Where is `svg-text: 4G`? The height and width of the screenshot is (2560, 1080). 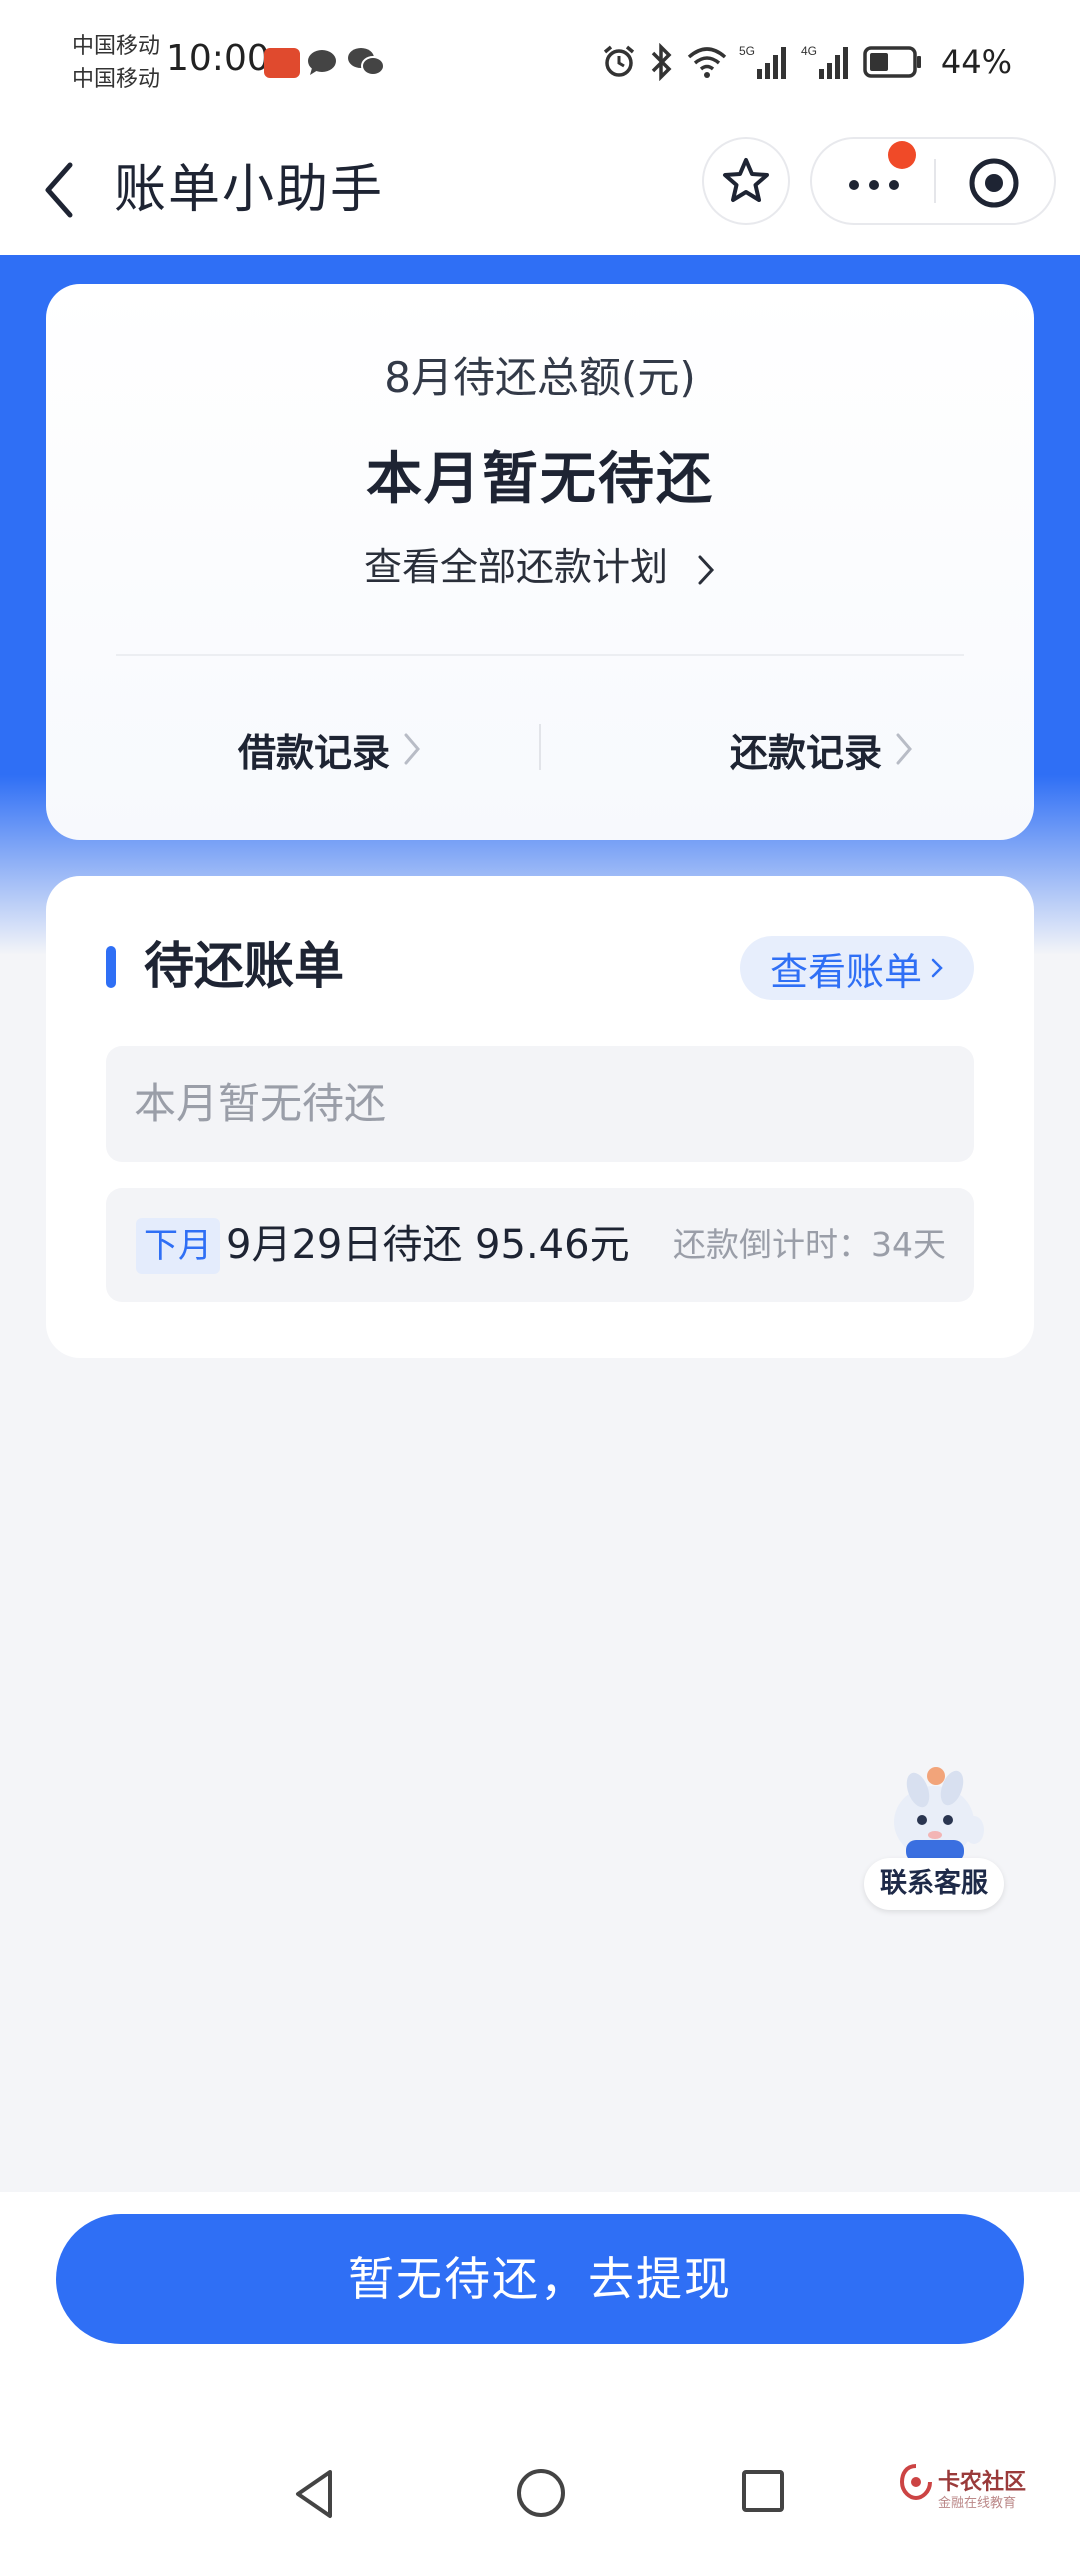 svg-text: 4G is located at coordinates (809, 51).